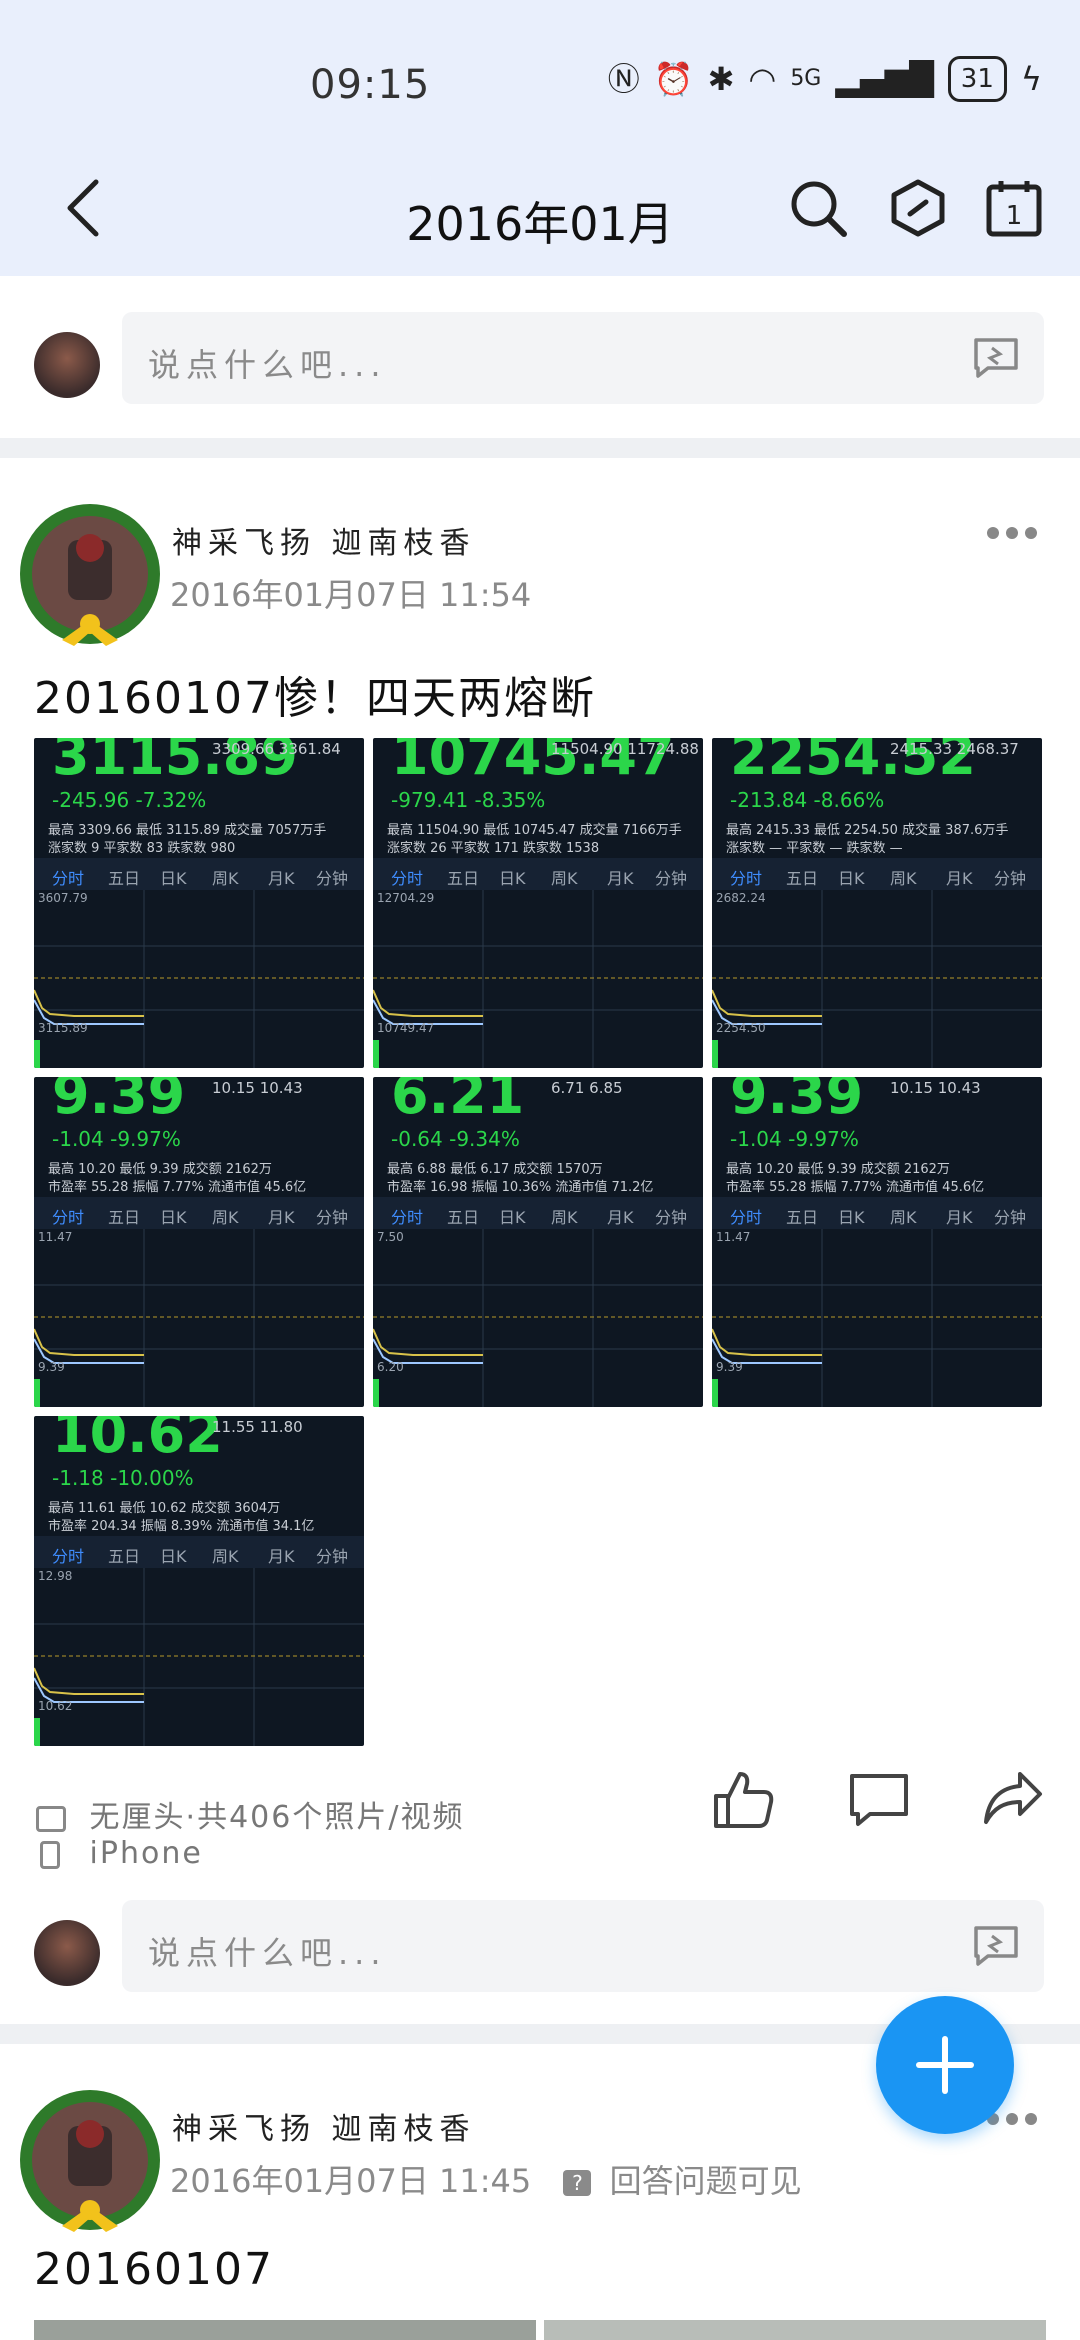 Image resolution: width=1080 pixels, height=2340 pixels. Describe the element at coordinates (977, 79) in the screenshot. I see `battery-indicator: 31` at that location.